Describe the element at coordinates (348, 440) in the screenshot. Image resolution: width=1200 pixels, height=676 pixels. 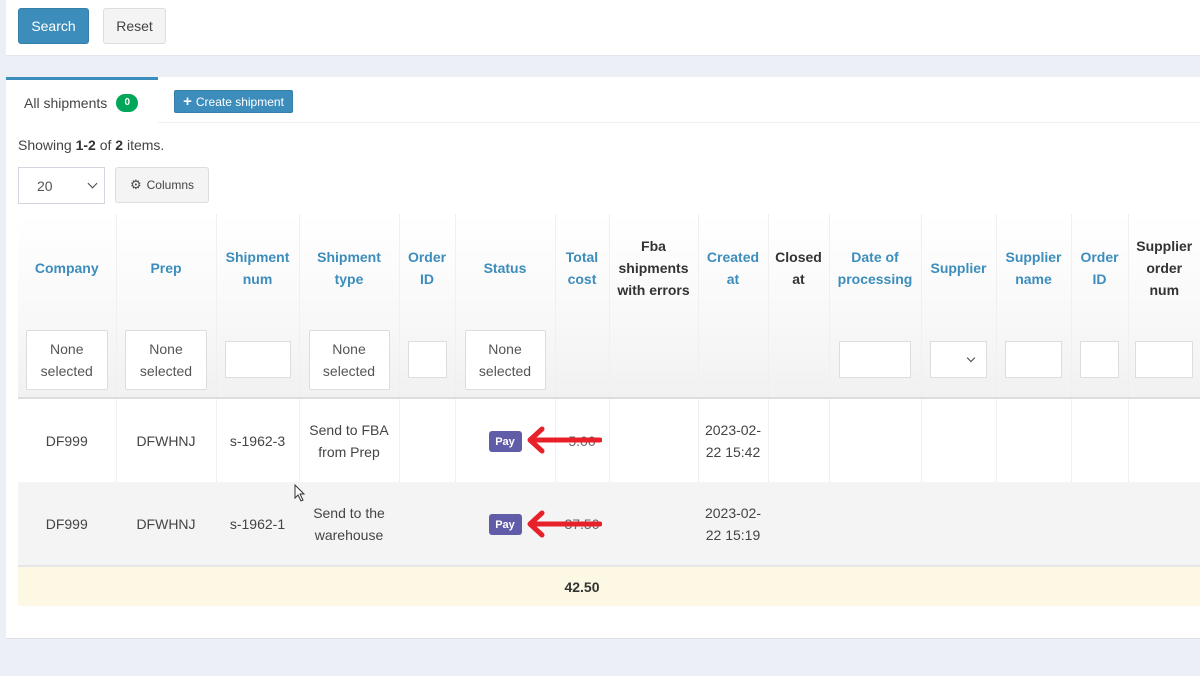
I see `cell-shipment-type: Send to FBA from Prep` at that location.